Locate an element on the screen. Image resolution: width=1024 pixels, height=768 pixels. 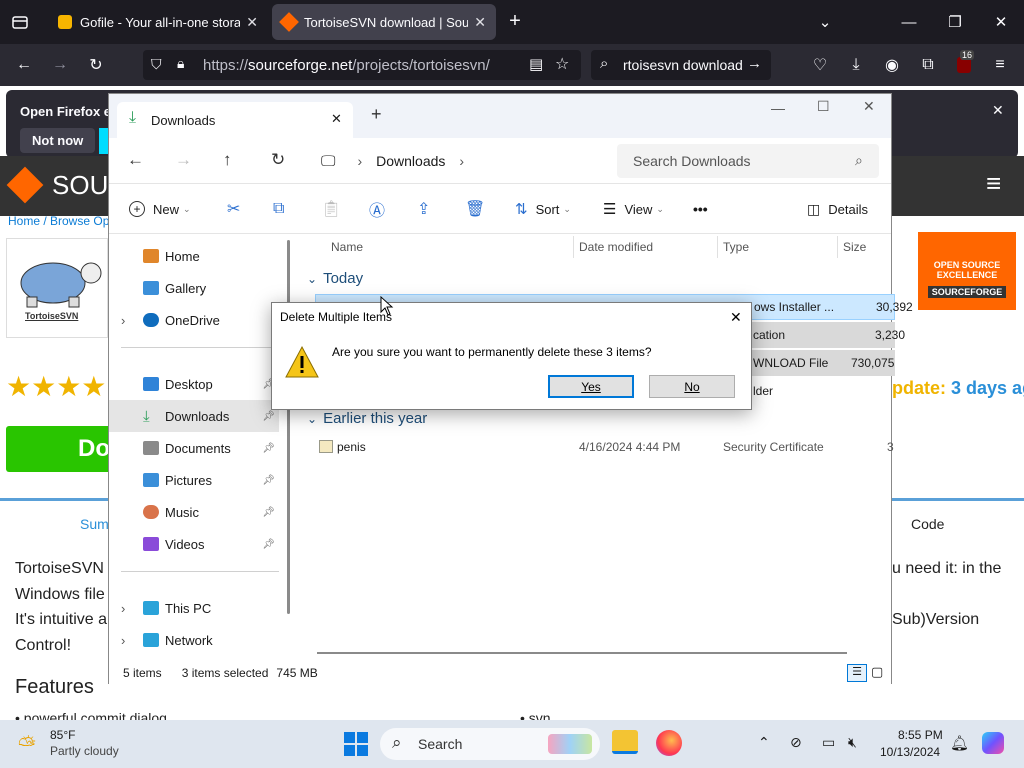
maximize-icon: ❐ is located at coordinates (955, 22).